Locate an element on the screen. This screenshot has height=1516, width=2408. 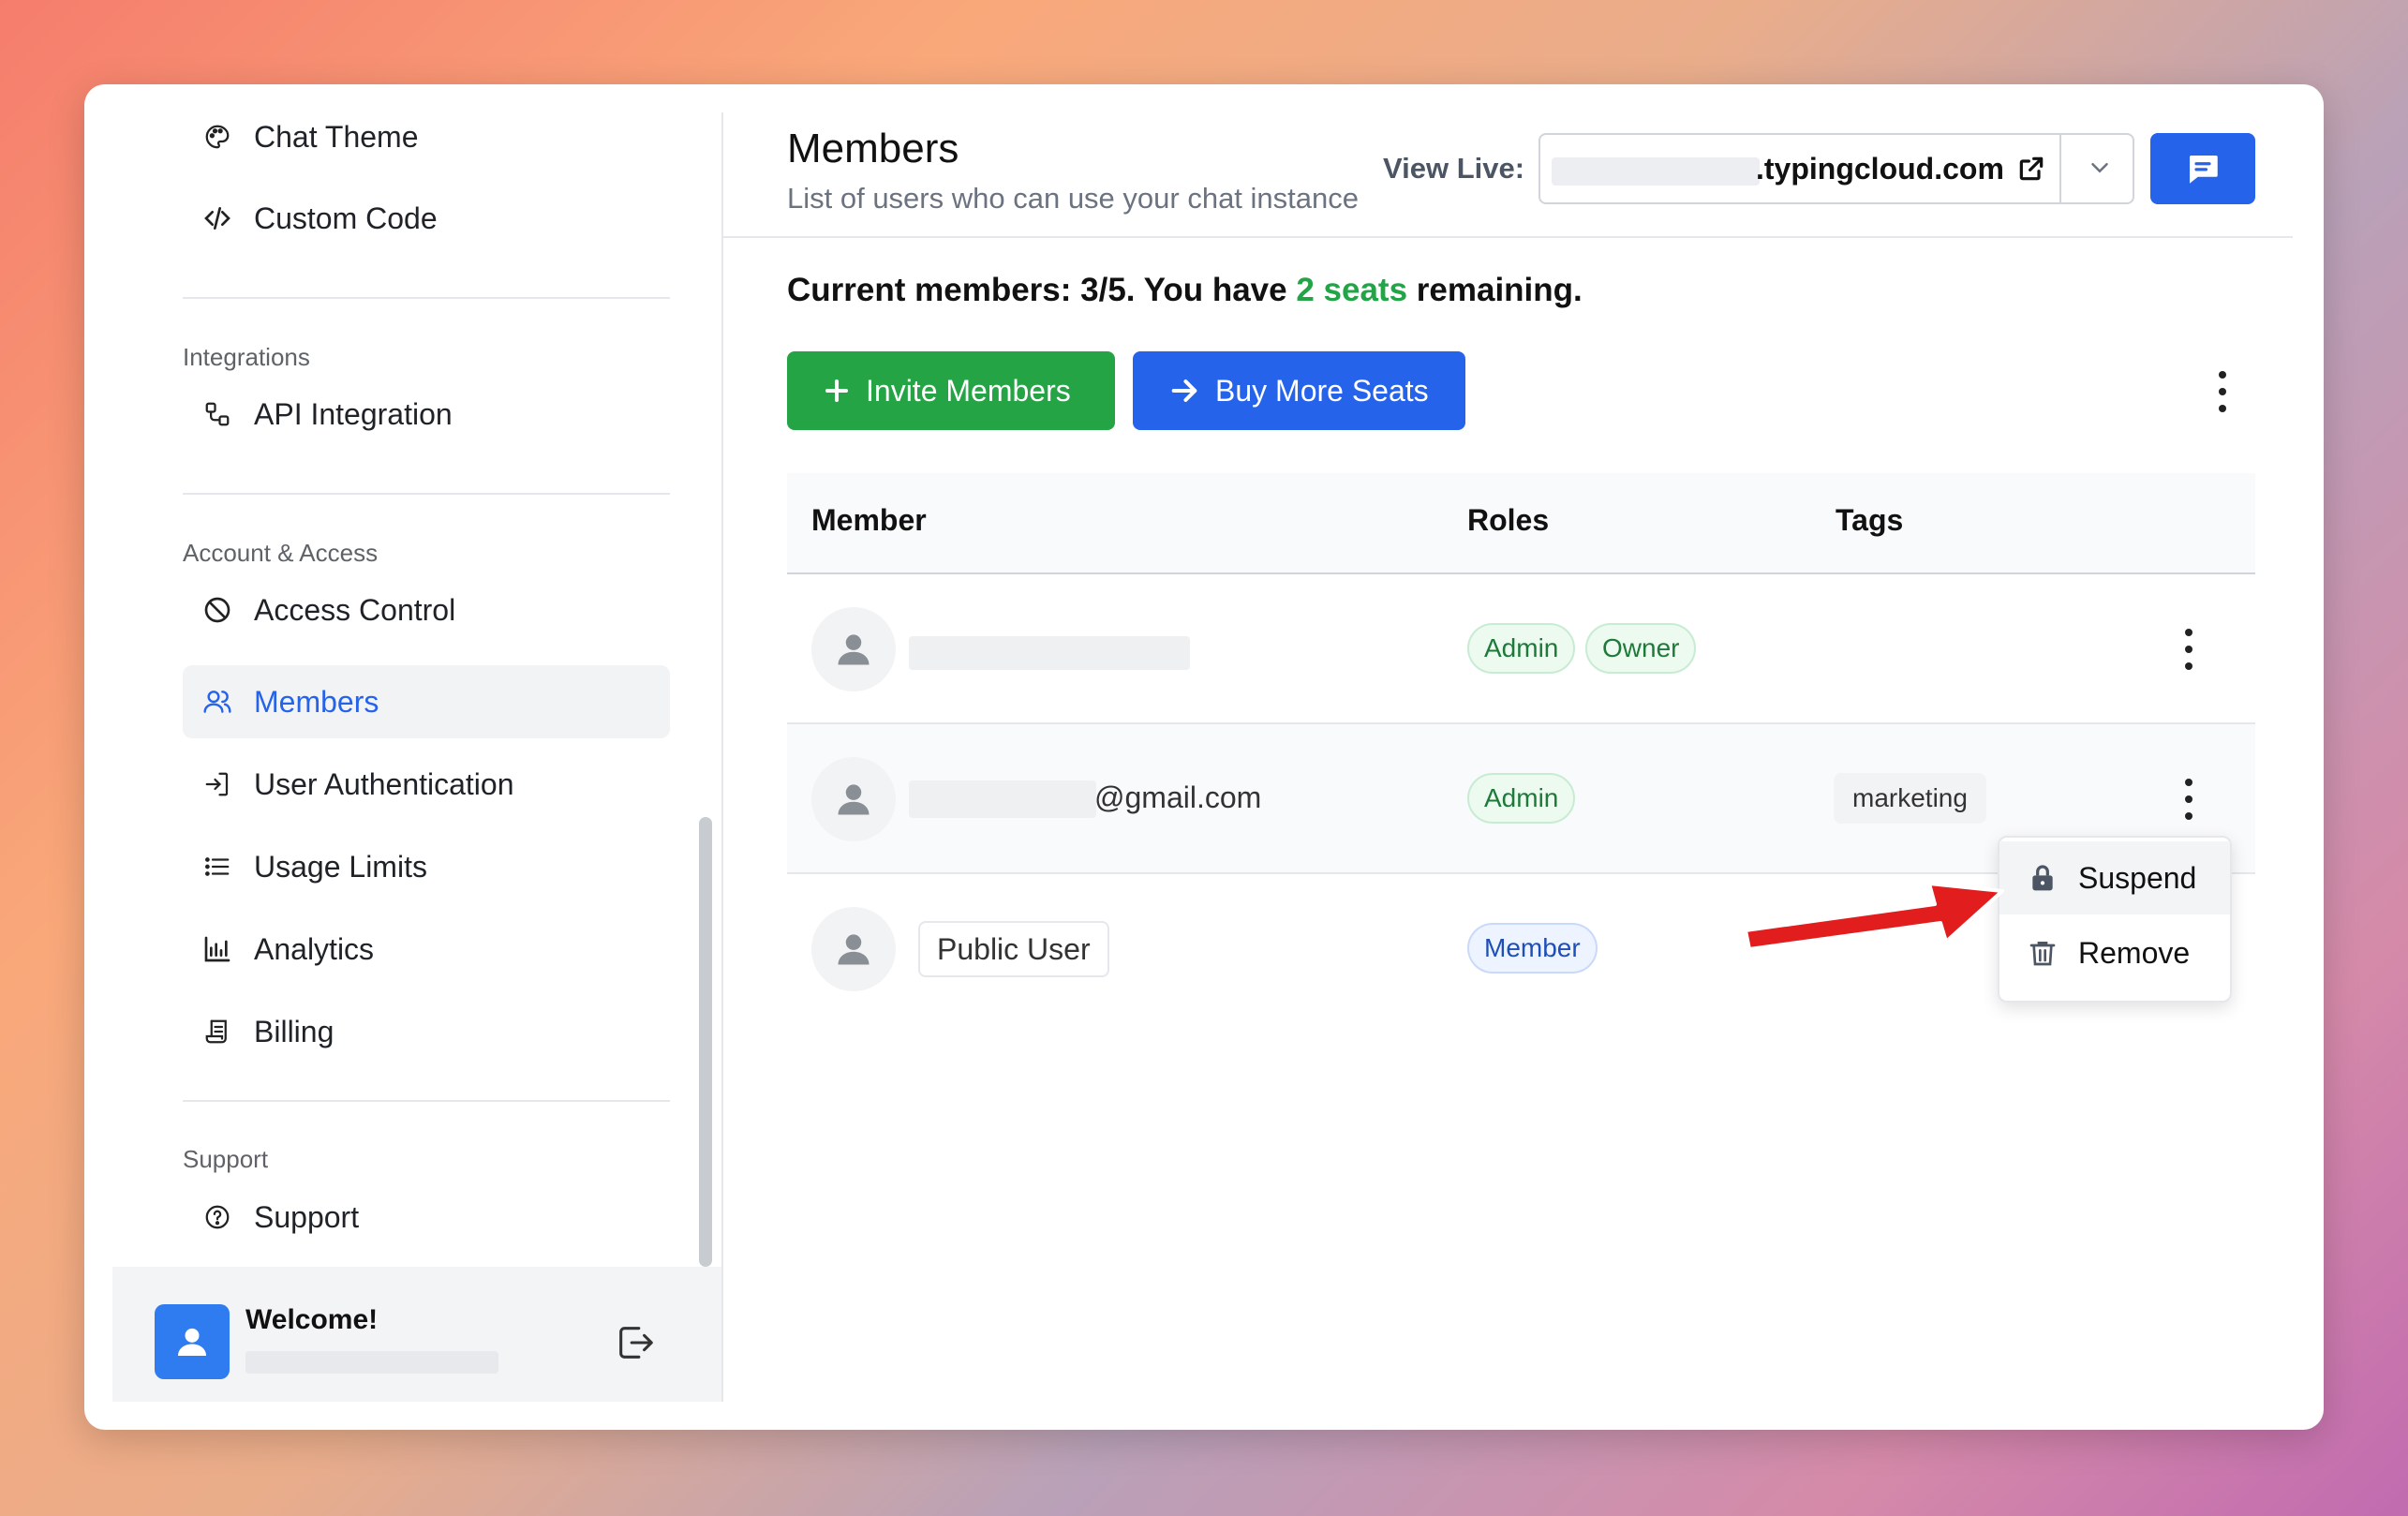
member-email: @gmail.com is located at coordinates (1178, 797).